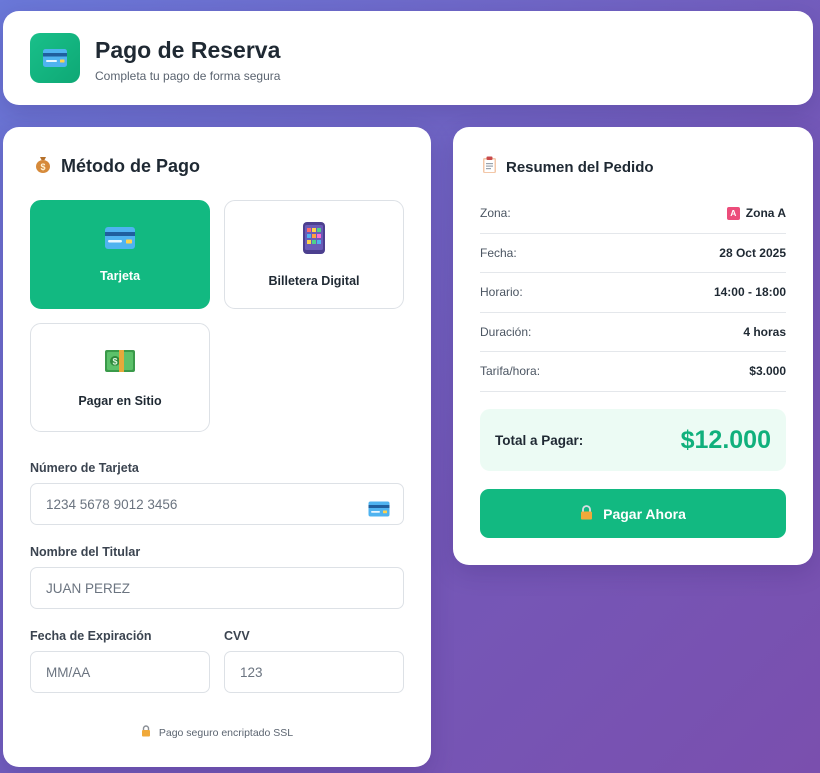 The image size is (820, 773). What do you see at coordinates (495, 213) in the screenshot?
I see `summary-row-label: Zona:` at bounding box center [495, 213].